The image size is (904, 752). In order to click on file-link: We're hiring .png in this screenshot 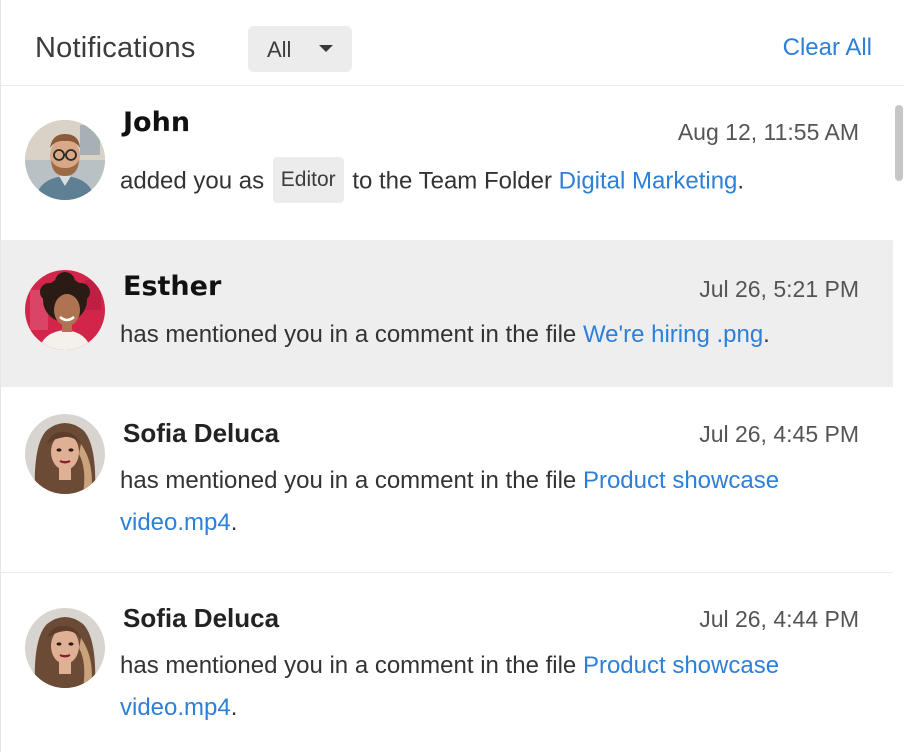, I will do `click(673, 334)`.